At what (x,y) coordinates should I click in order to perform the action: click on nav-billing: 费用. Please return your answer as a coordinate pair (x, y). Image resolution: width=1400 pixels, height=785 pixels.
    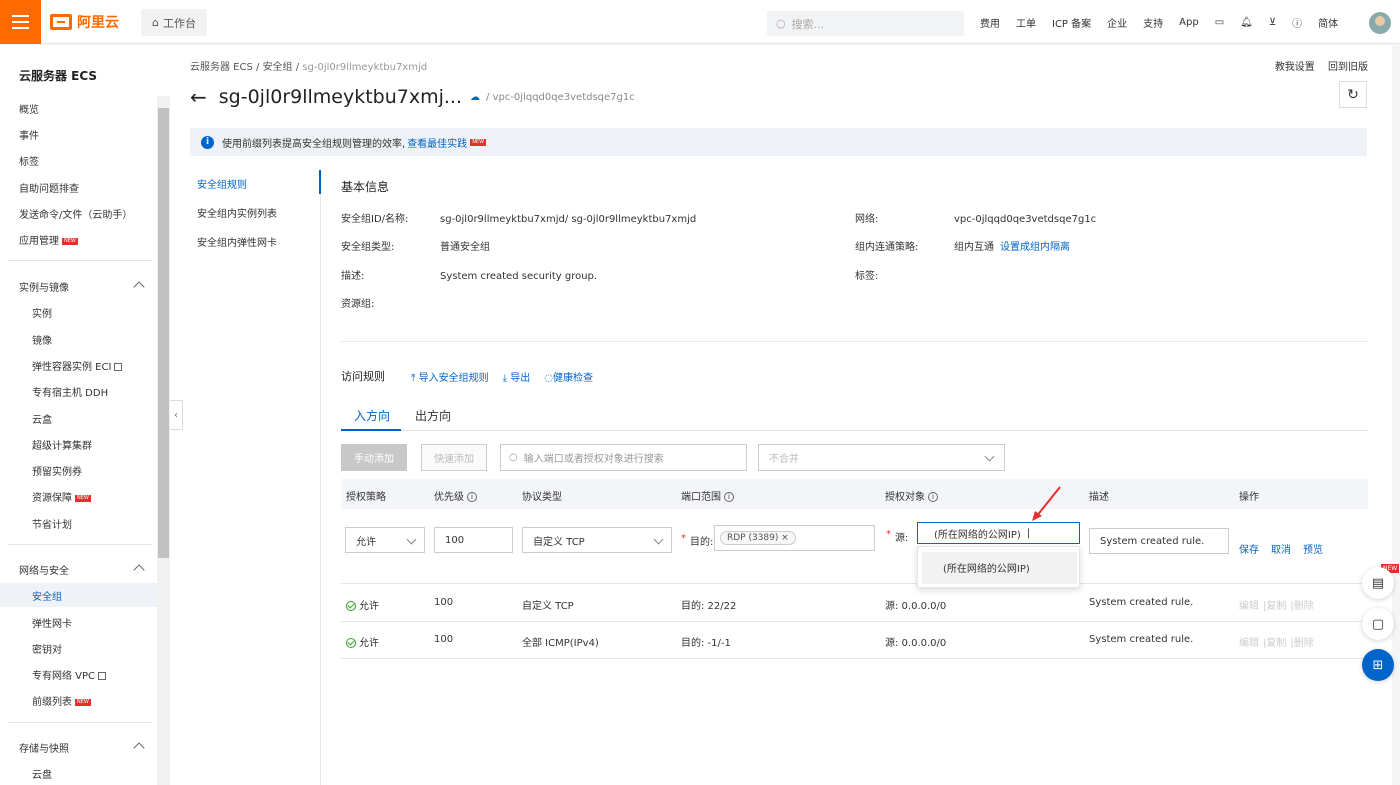
    Looking at the image, I should click on (990, 22).